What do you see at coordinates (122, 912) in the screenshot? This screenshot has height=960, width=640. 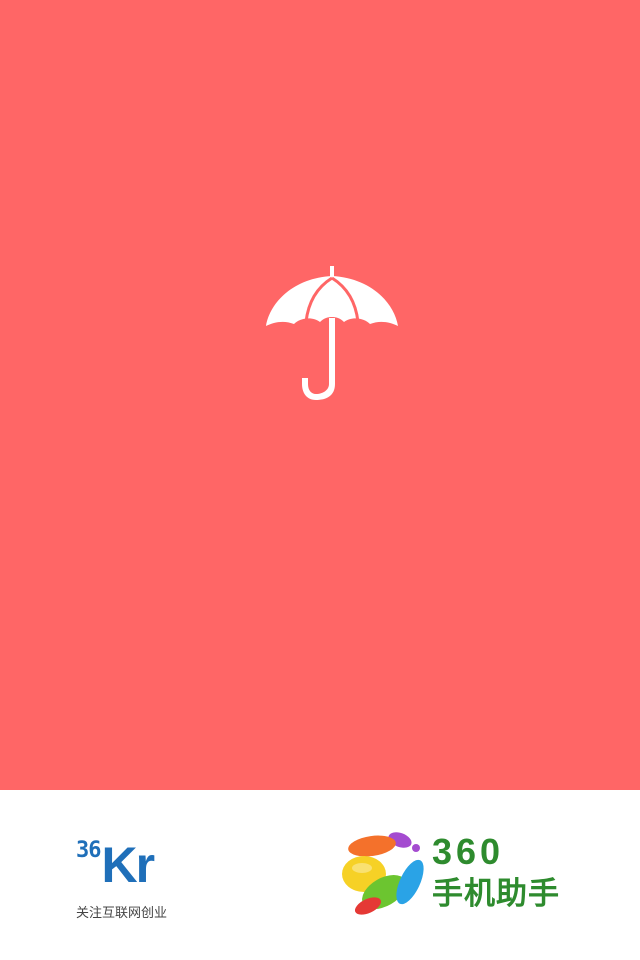 I see `36kr-tagline: 关注互联网创业` at bounding box center [122, 912].